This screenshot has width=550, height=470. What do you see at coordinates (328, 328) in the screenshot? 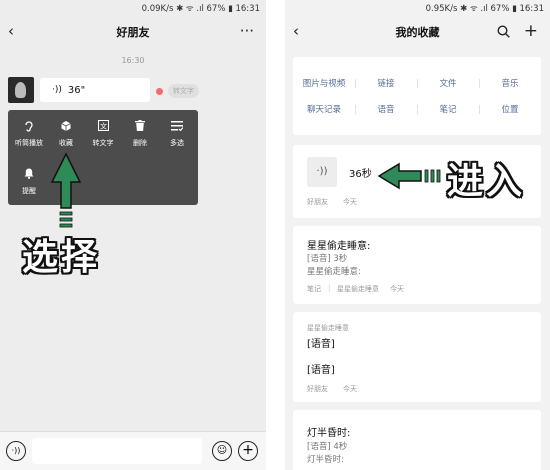
I see `item-small-title: 星星偷走睡意` at bounding box center [328, 328].